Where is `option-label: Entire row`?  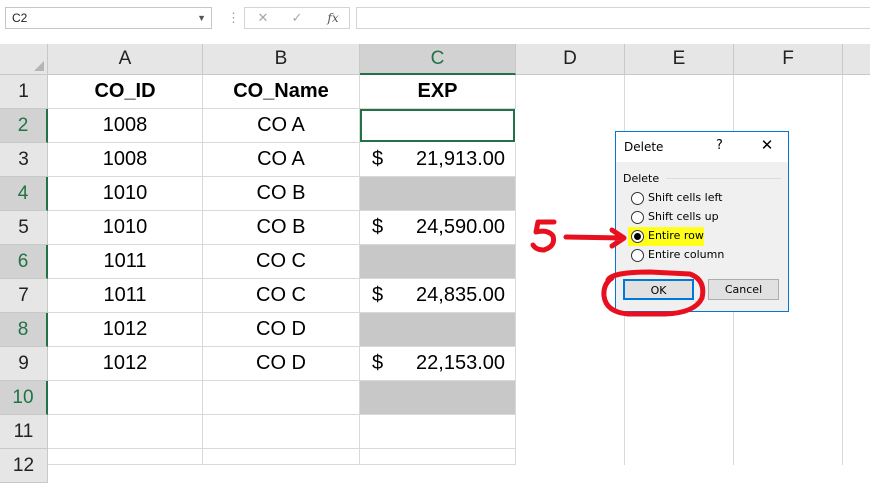
option-label: Entire row is located at coordinates (676, 235).